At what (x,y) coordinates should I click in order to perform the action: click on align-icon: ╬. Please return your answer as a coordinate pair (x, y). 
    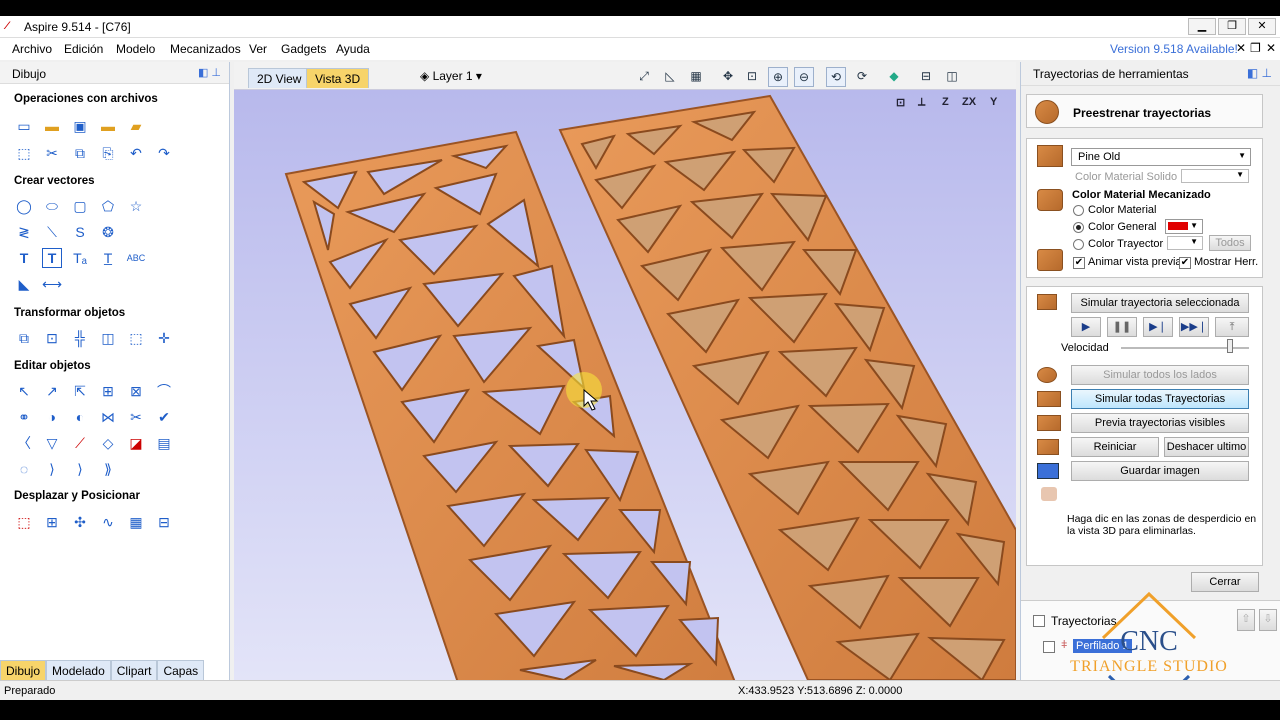
    Looking at the image, I should click on (80, 338).